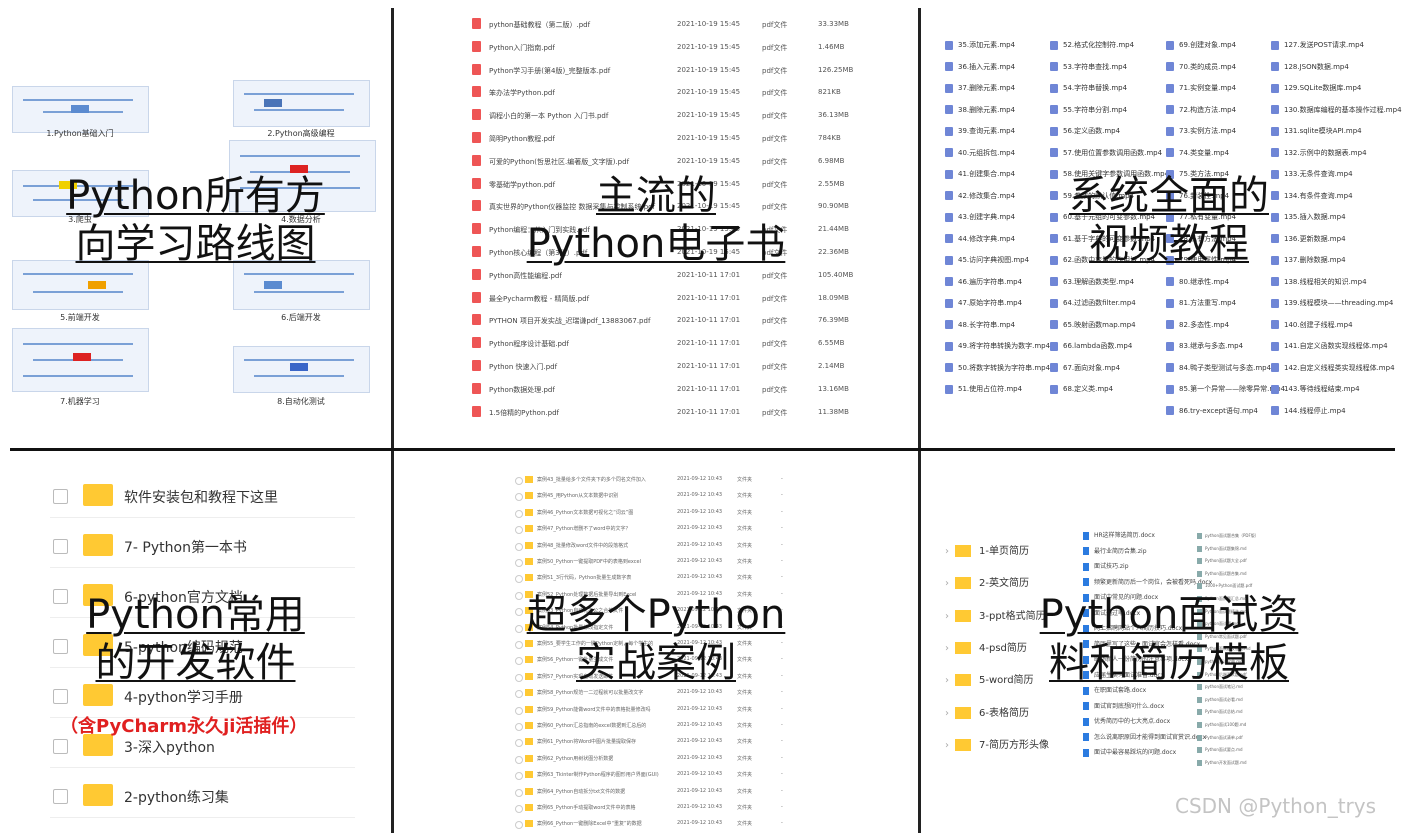 This screenshot has width=1417, height=833. Describe the element at coordinates (831, 366) in the screenshot. I see `file-size: 2.14MB` at that location.